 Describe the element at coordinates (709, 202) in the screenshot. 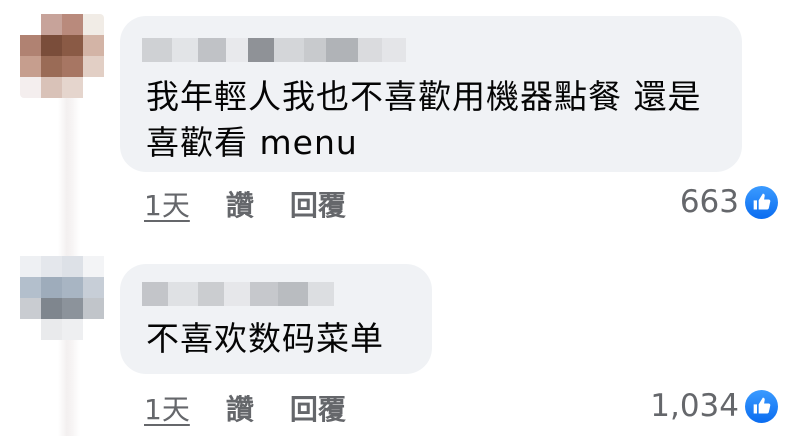

I see `reaction-count: 663` at that location.